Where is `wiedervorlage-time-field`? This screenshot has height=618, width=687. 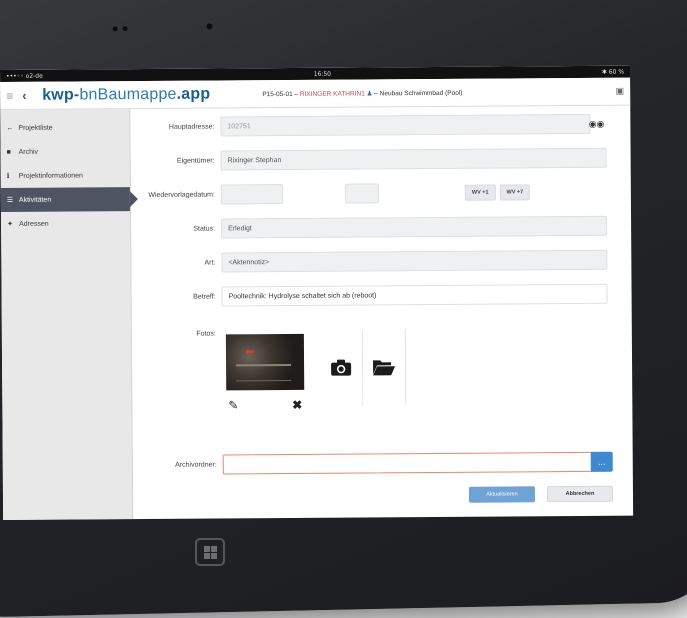 wiedervorlage-time-field is located at coordinates (361, 193).